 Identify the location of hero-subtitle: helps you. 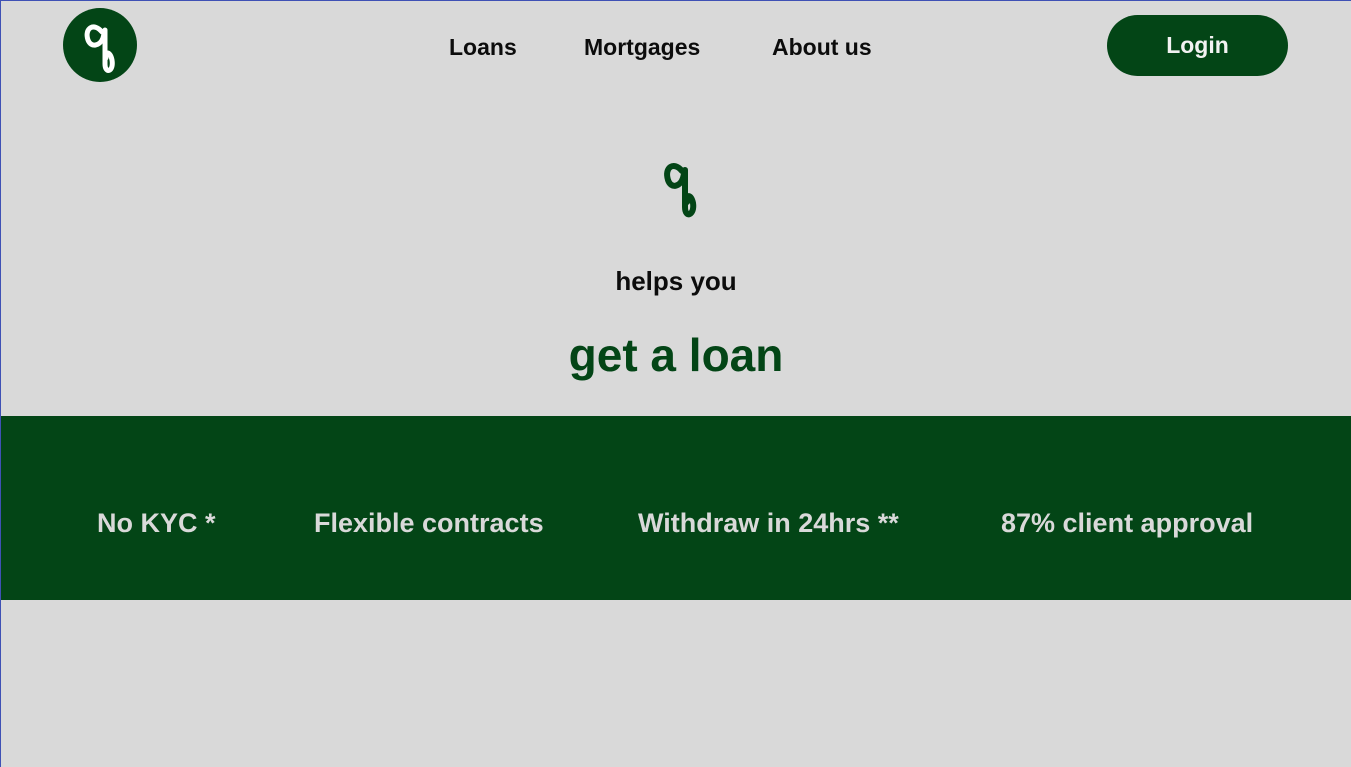
(676, 281).